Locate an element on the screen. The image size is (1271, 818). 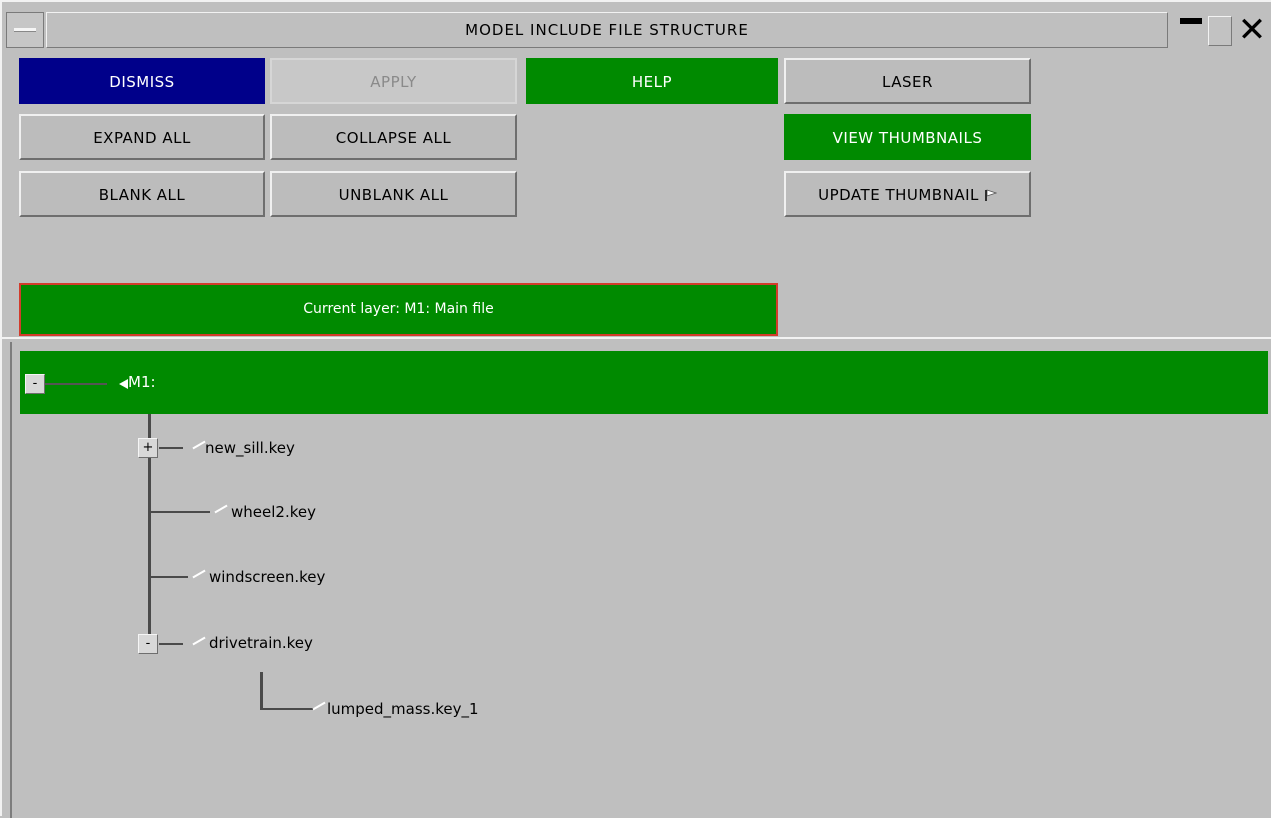
tree-root-row is located at coordinates (644, 382).